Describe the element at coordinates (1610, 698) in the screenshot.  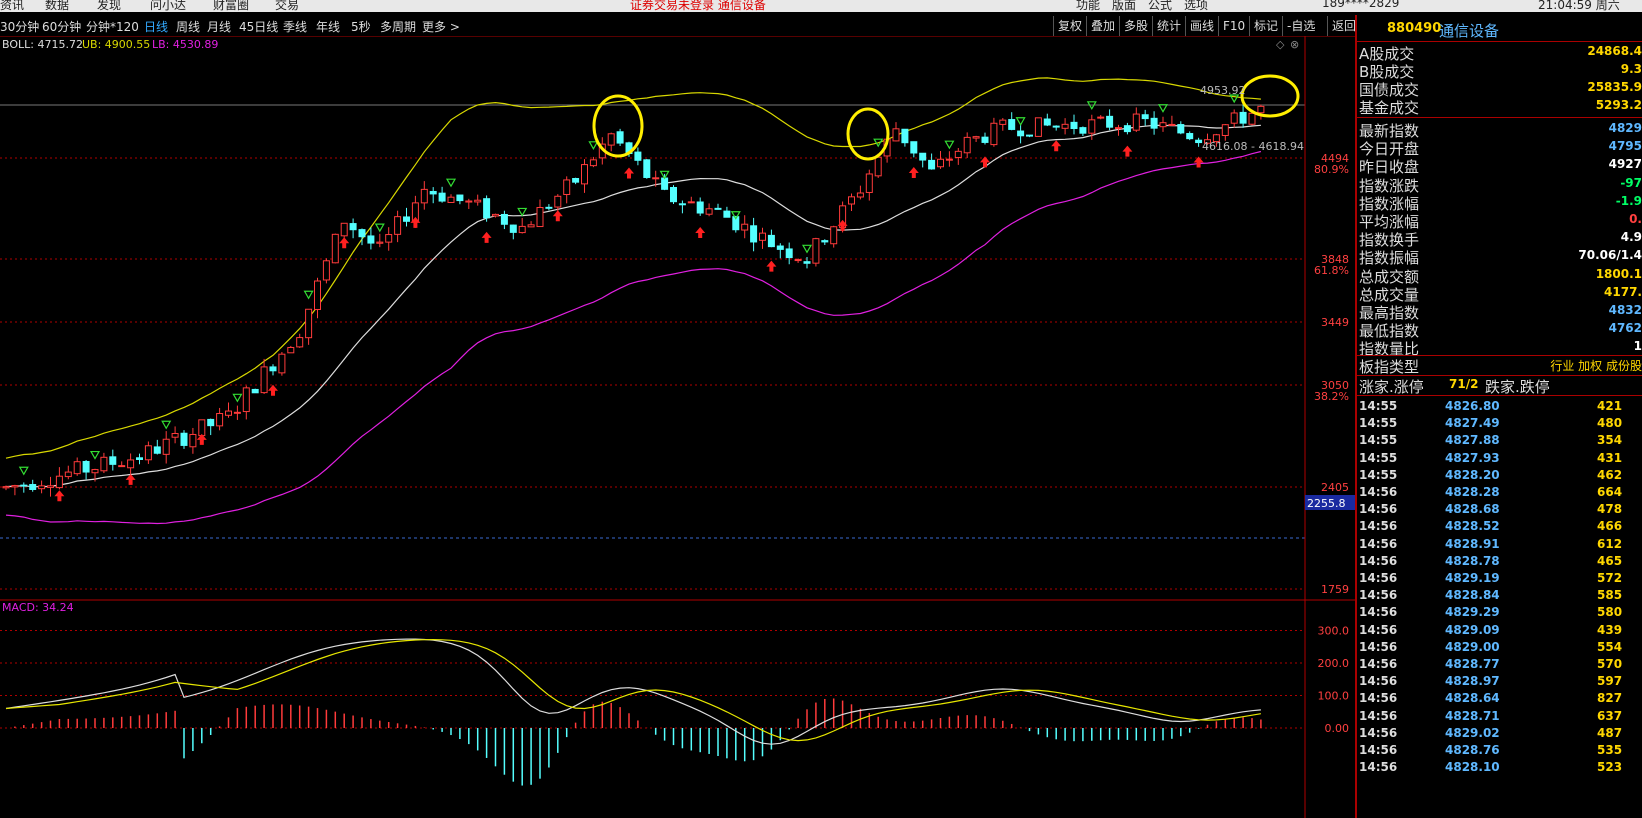
I see `tick-volume: 827` at that location.